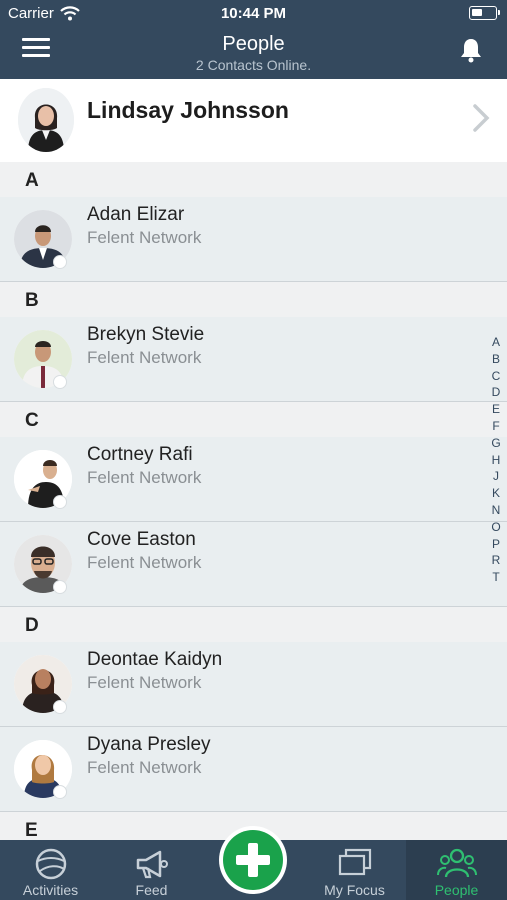  What do you see at coordinates (50, 864) in the screenshot?
I see `activities-icon` at bounding box center [50, 864].